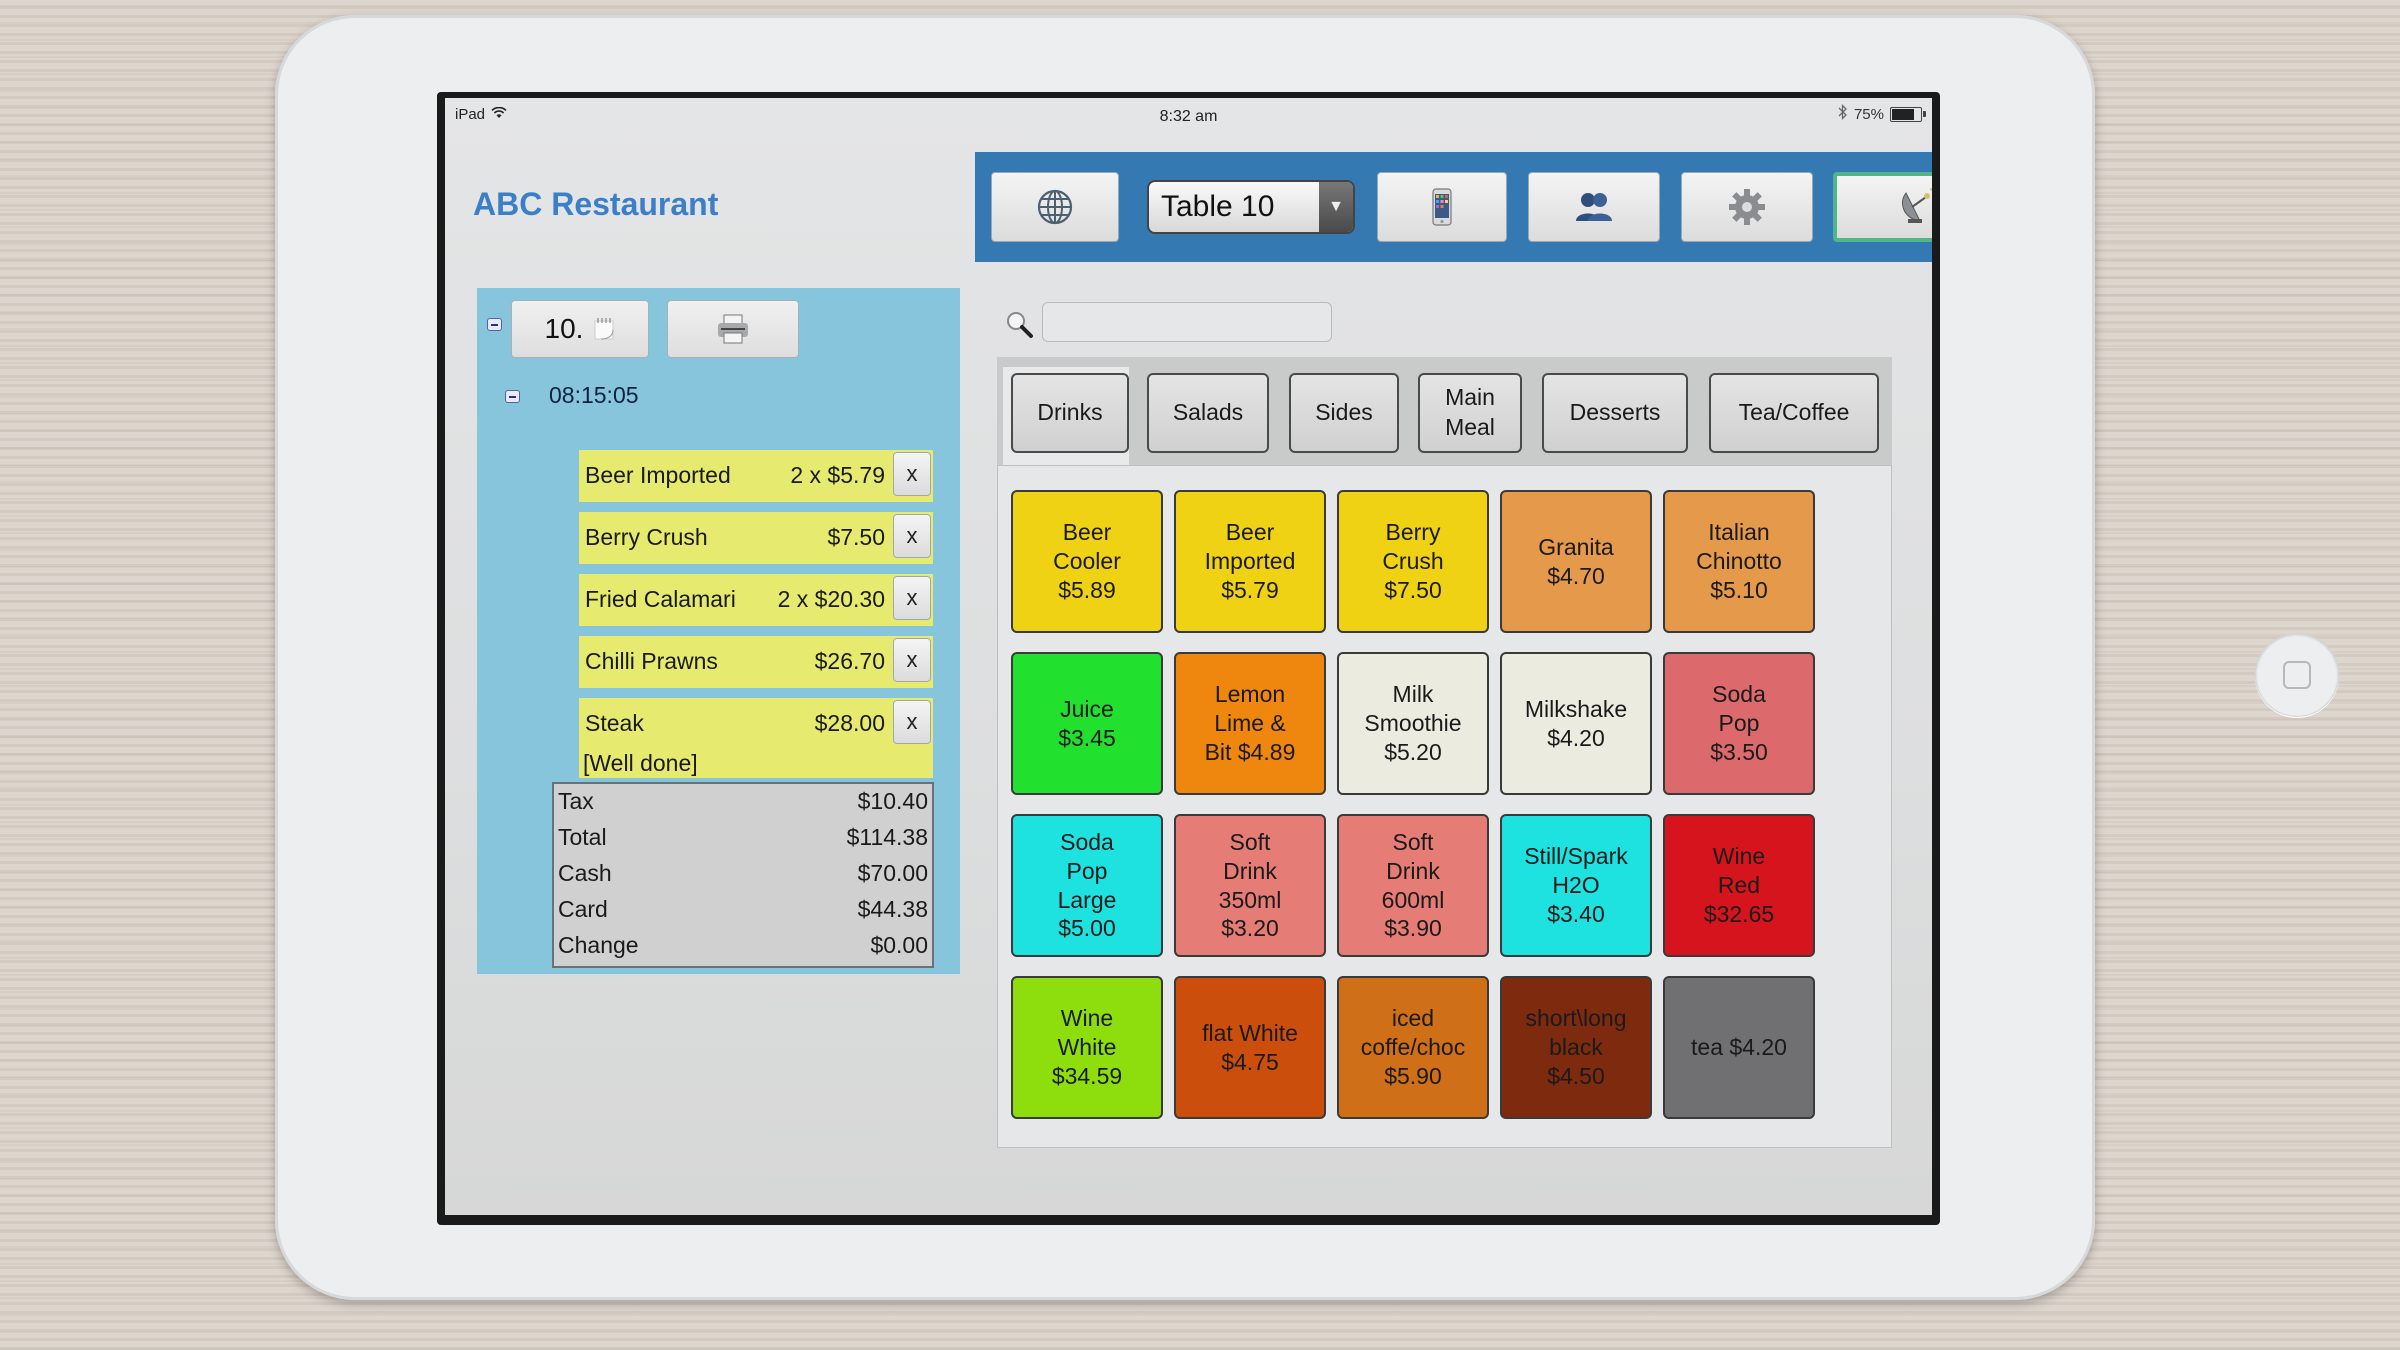 The image size is (2400, 1350). I want to click on product-tile: Wine Red $32.65, so click(1739, 885).